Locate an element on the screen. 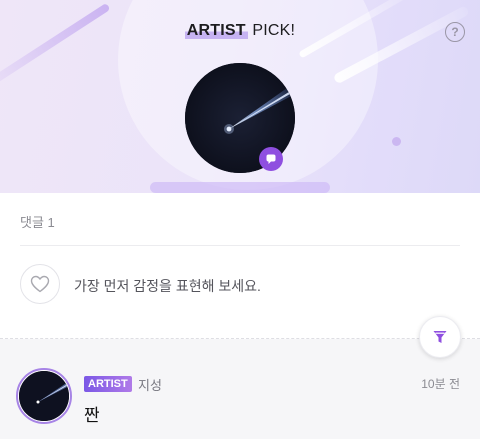  comet-avatar-image is located at coordinates (44, 396).